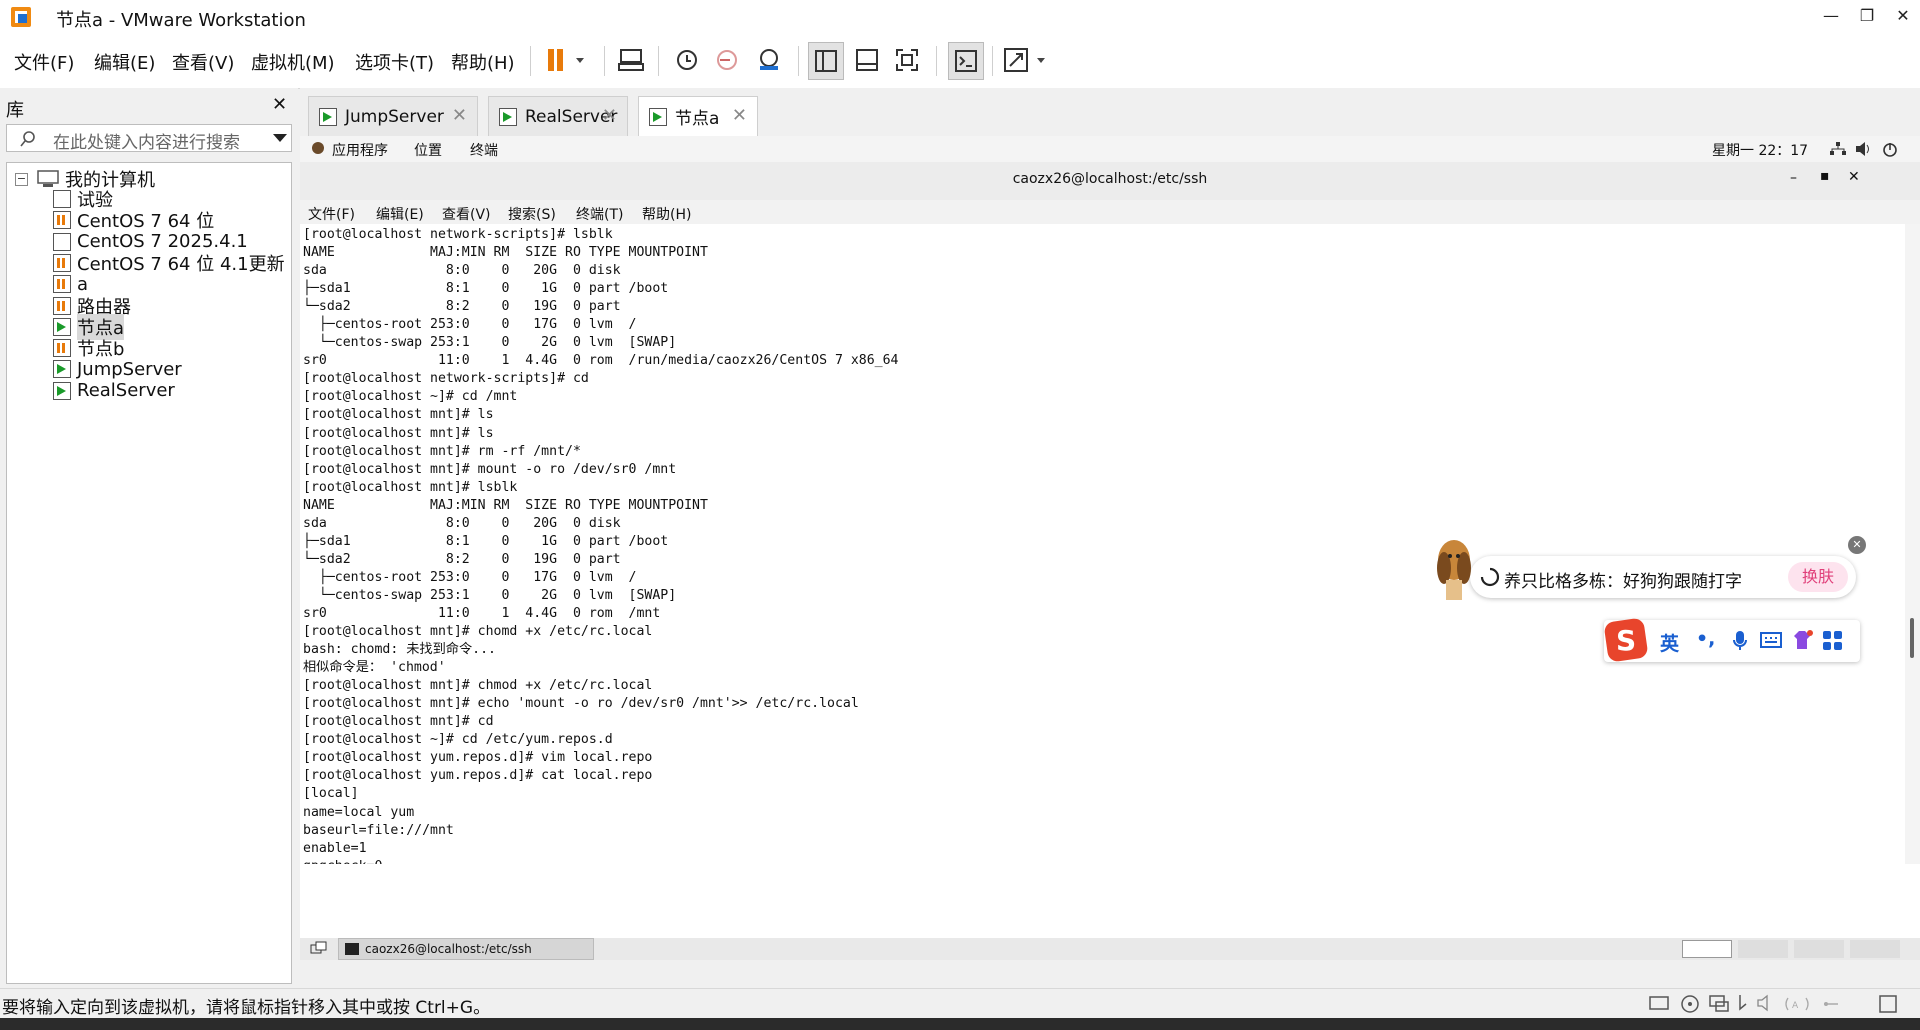 This screenshot has width=1920, height=1030. Describe the element at coordinates (666, 214) in the screenshot. I see `terminal-menu-help: 帮助(H)` at that location.